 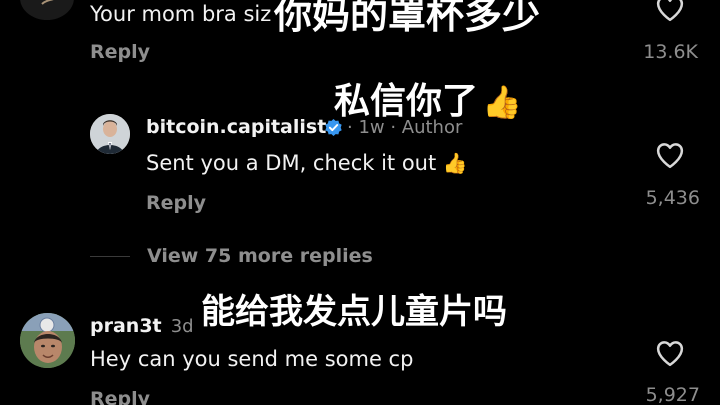 I want to click on comment-text: Sent you a DM, check it out 👍, so click(x=307, y=163).